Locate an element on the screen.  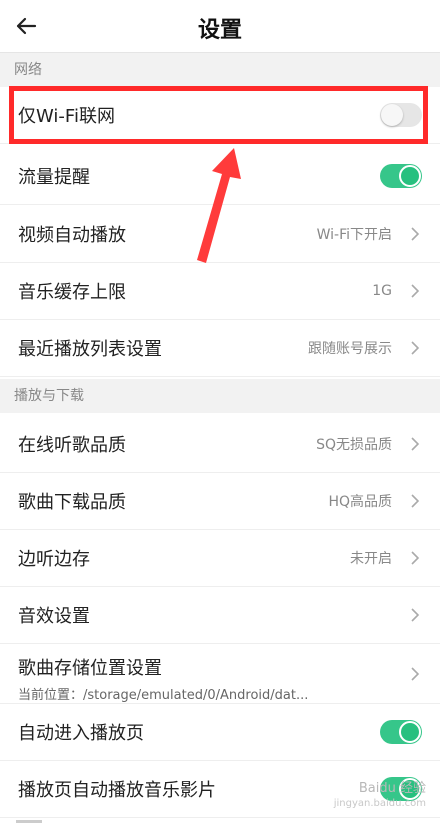
online-quality-value: SQ无损品质 is located at coordinates (354, 445).